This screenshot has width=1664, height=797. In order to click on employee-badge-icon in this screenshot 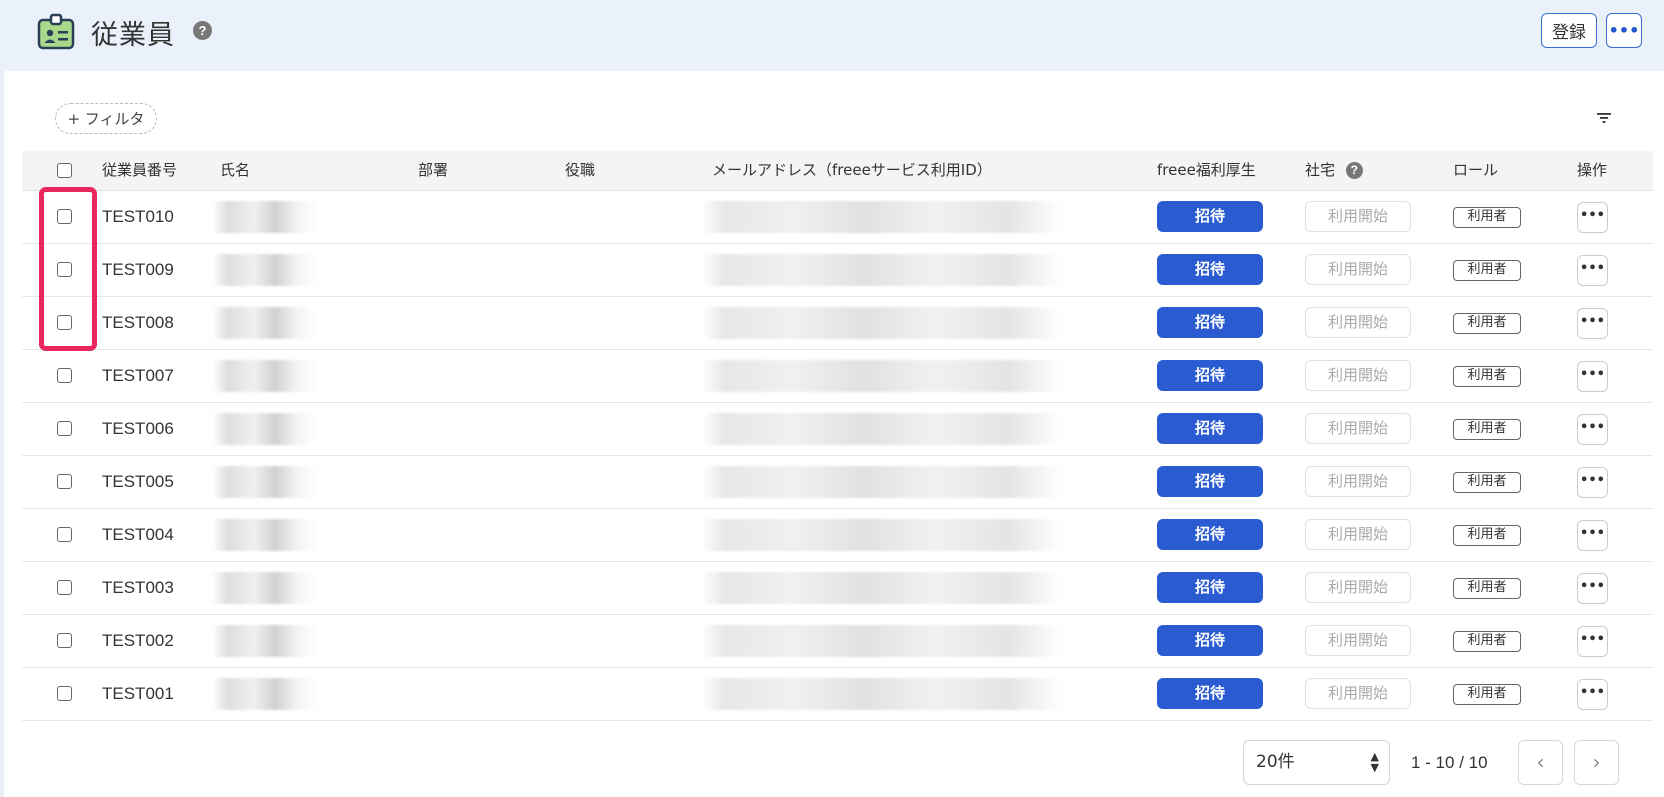, I will do `click(56, 31)`.